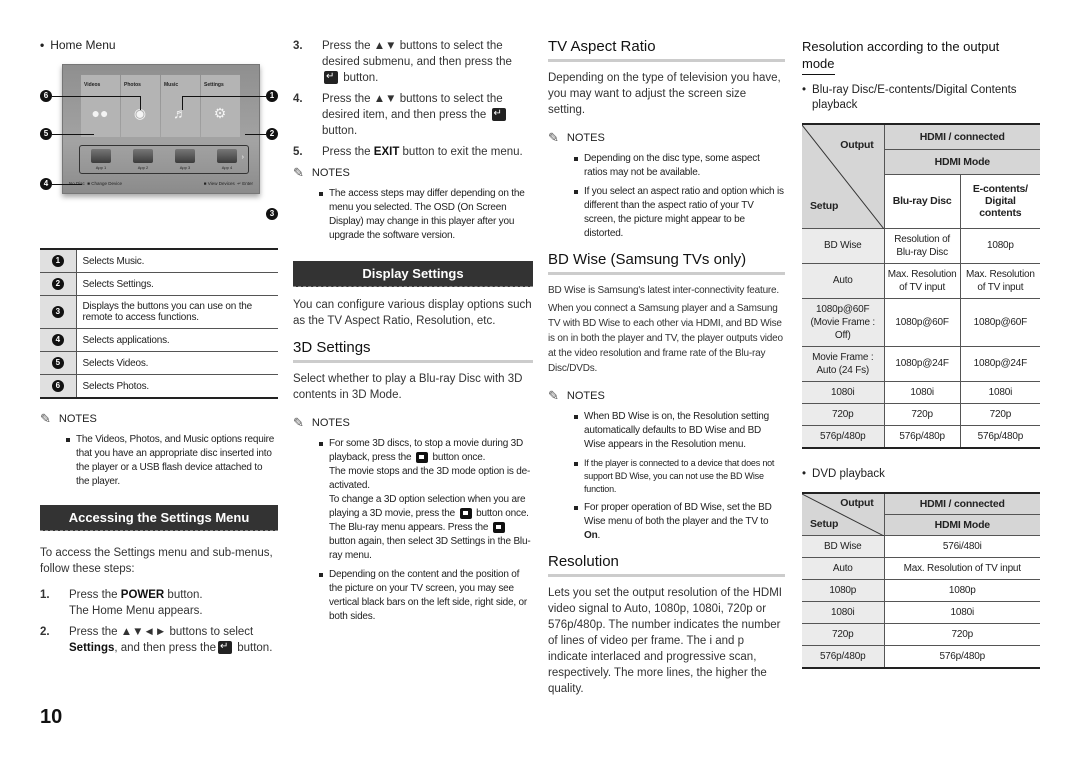  Describe the element at coordinates (46, 96) in the screenshot. I see `callout-6: 6` at that location.